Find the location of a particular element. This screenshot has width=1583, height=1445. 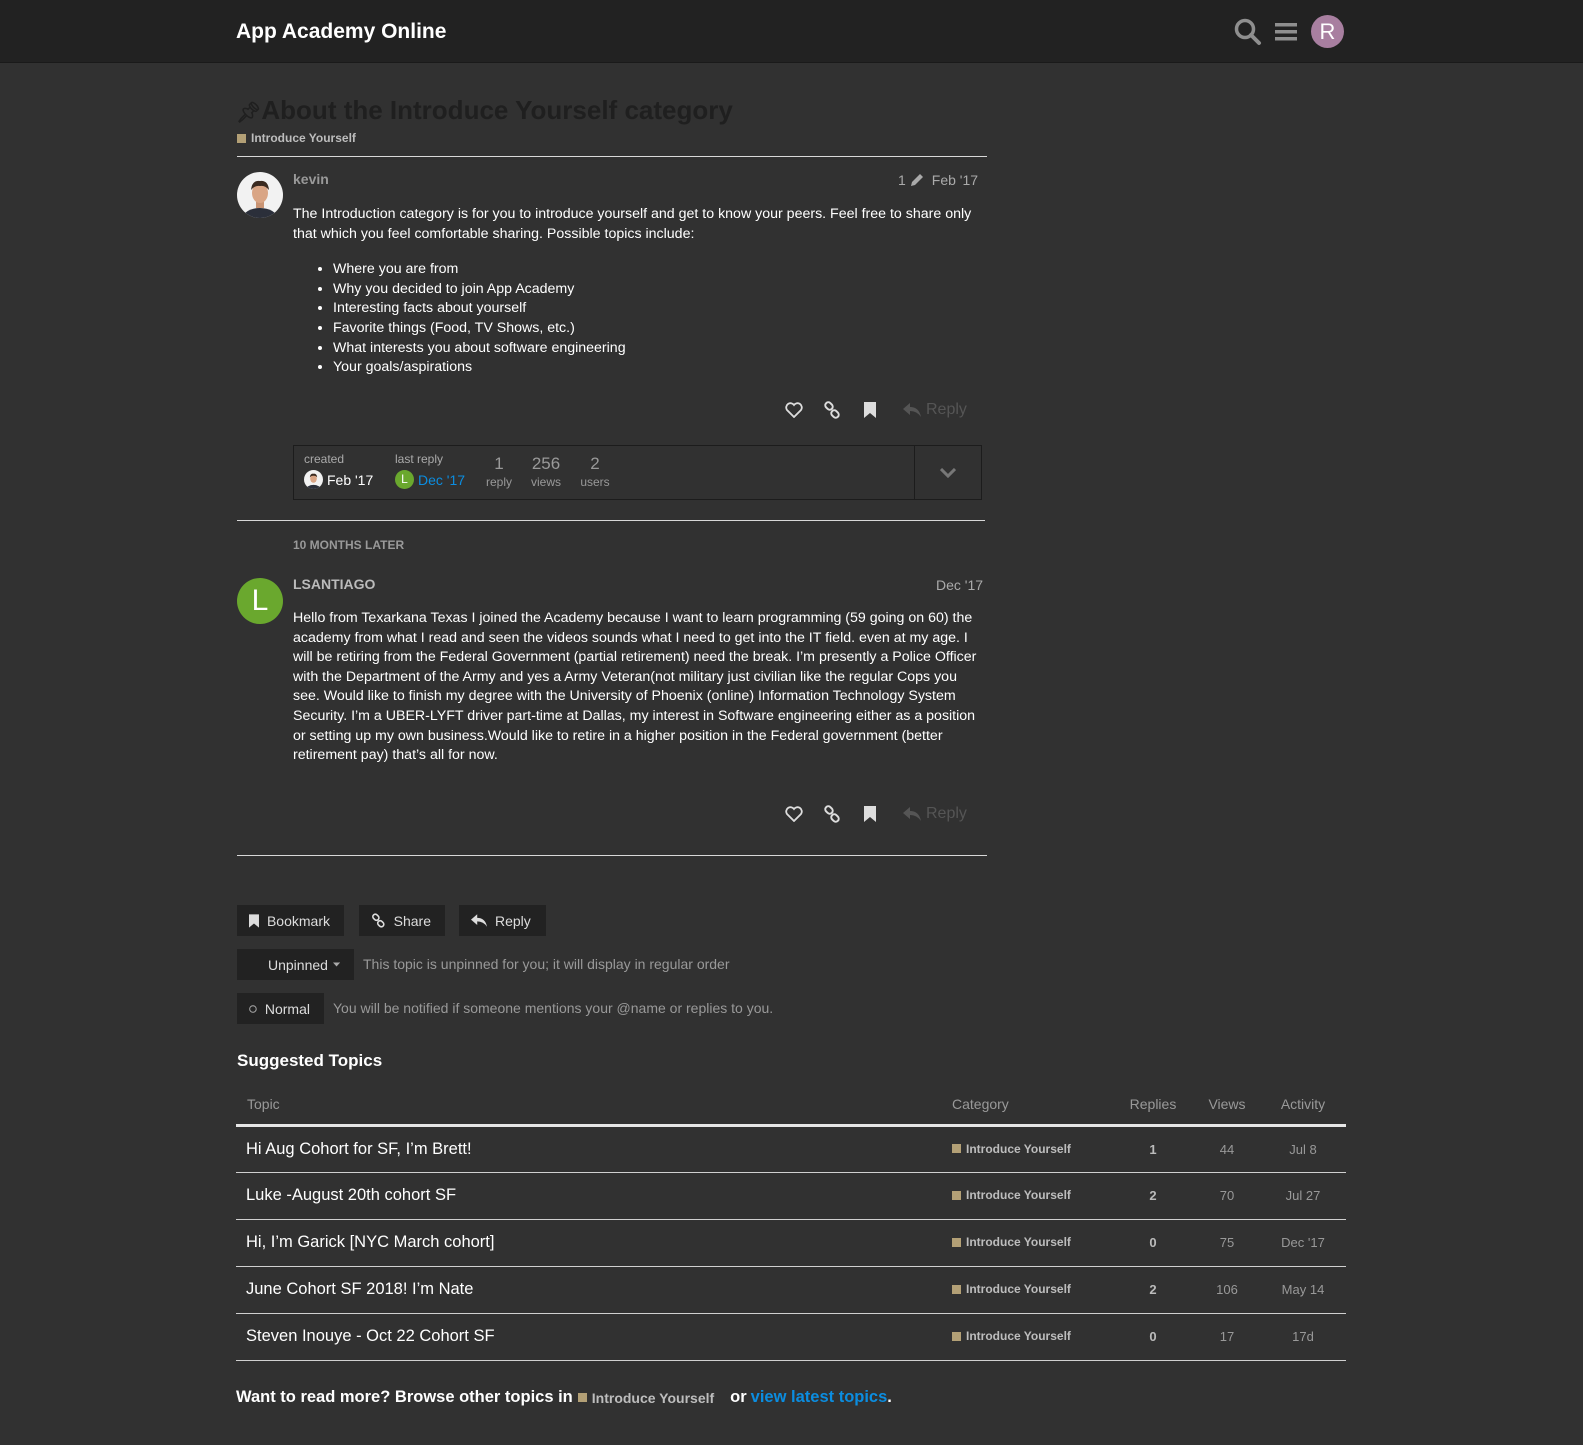

view-latest-topics-link: view latest topics is located at coordinates (819, 1397).